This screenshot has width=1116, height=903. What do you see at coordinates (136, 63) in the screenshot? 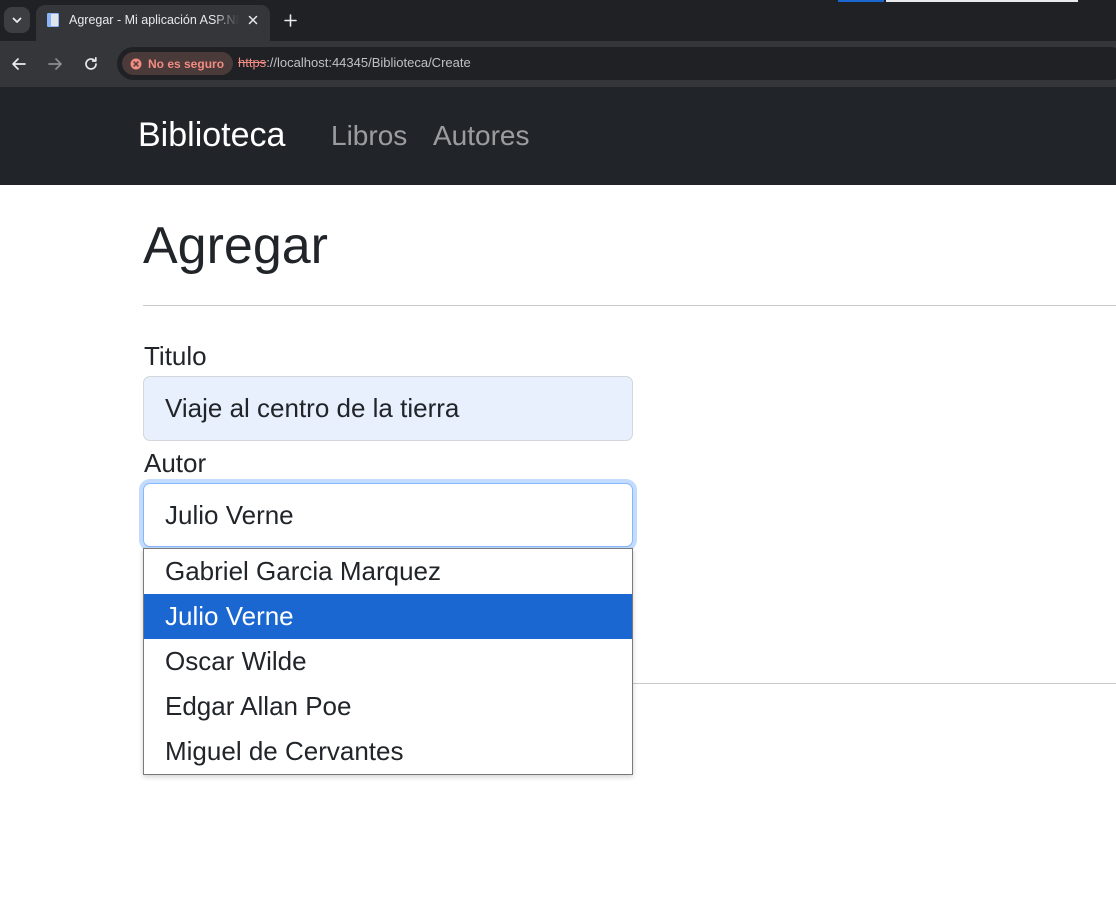
I see `warning-icon` at bounding box center [136, 63].